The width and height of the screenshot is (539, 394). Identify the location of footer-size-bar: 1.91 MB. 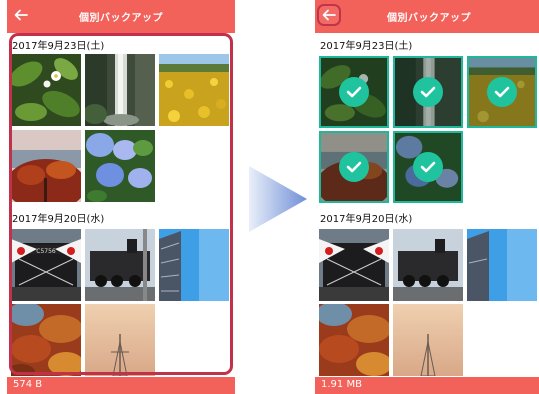
(427, 385).